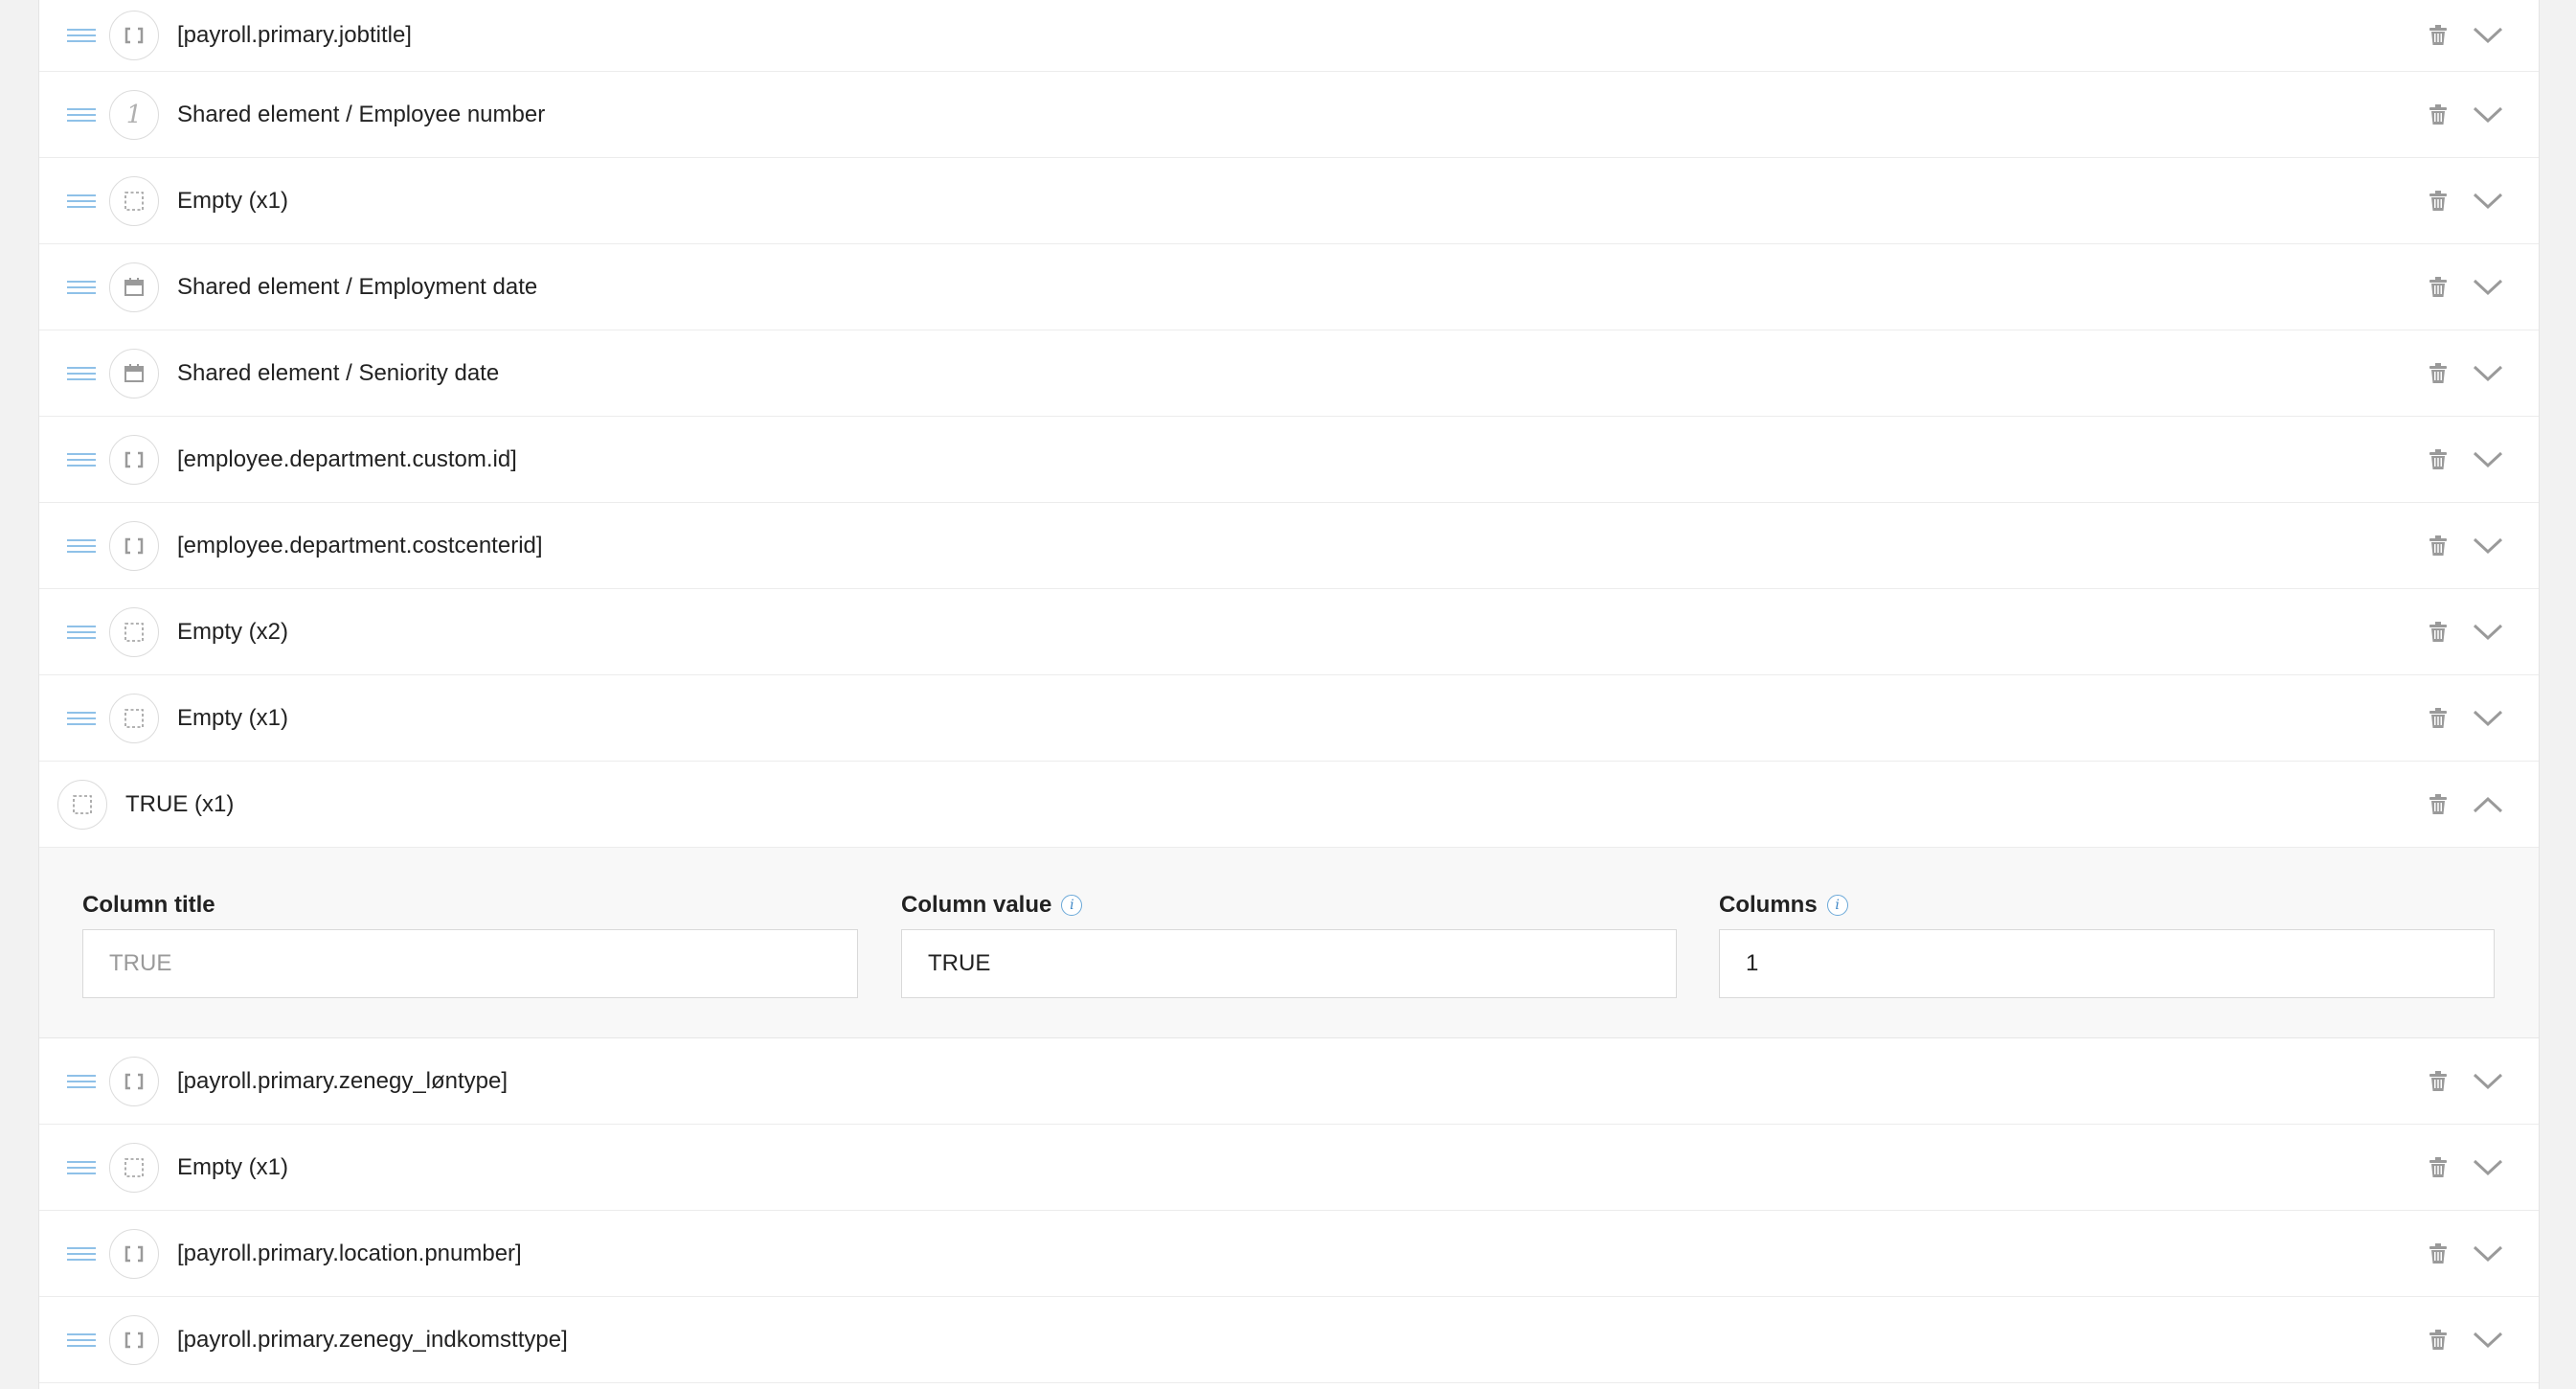 This screenshot has width=2576, height=1389. I want to click on list-item: Shared element / Seniority date, so click(1289, 373).